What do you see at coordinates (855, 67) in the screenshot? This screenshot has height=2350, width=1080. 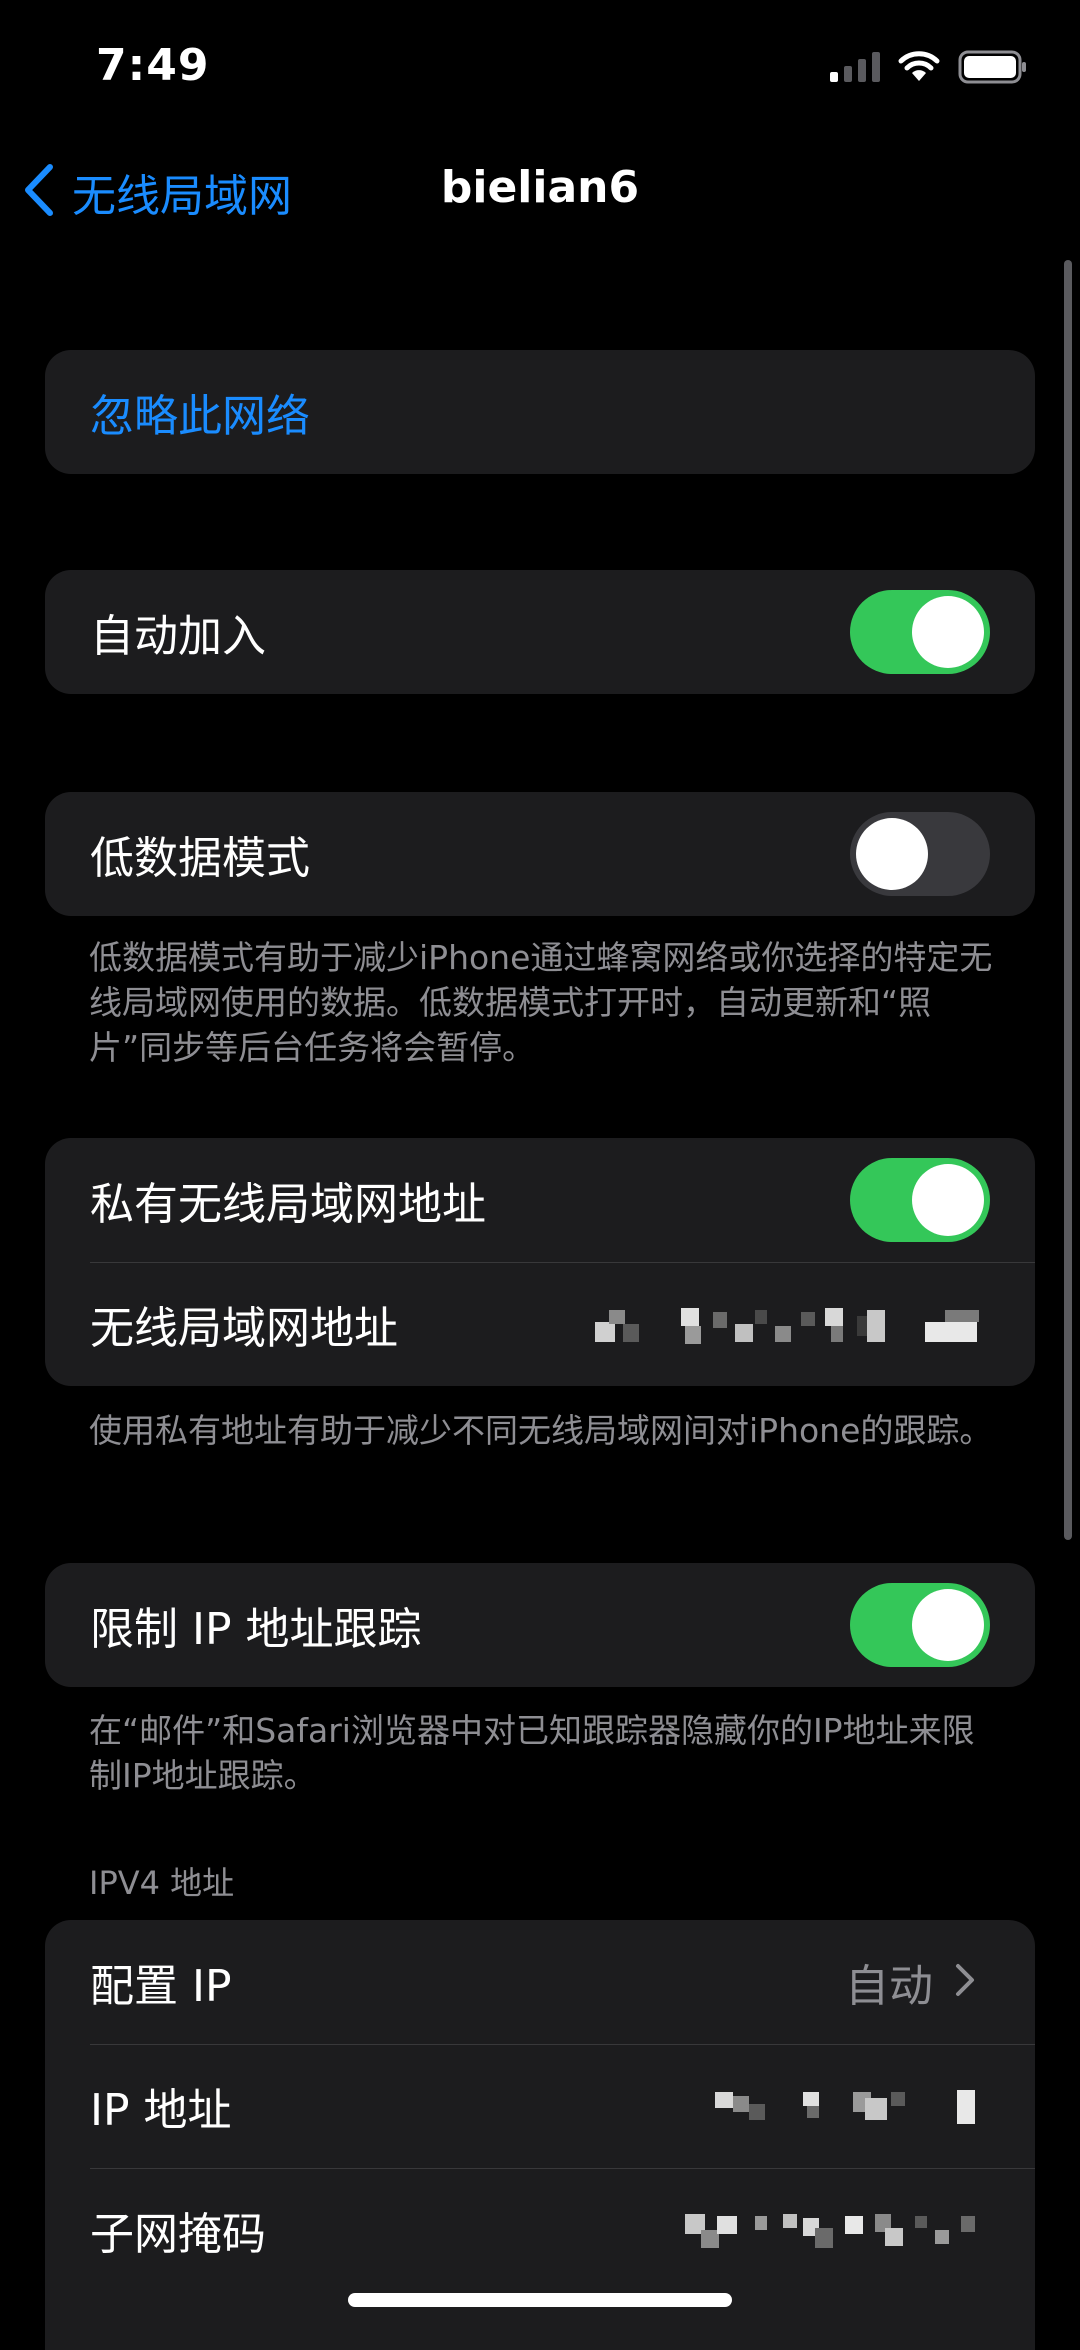 I see `cellular-signal-icon` at bounding box center [855, 67].